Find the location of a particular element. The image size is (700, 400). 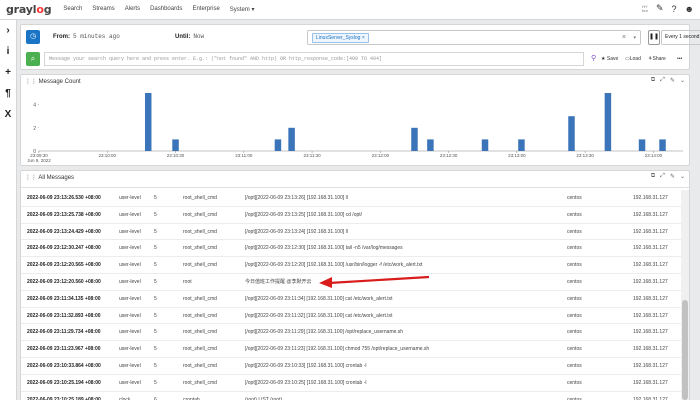

pause-button: ❚❚ is located at coordinates (654, 37).